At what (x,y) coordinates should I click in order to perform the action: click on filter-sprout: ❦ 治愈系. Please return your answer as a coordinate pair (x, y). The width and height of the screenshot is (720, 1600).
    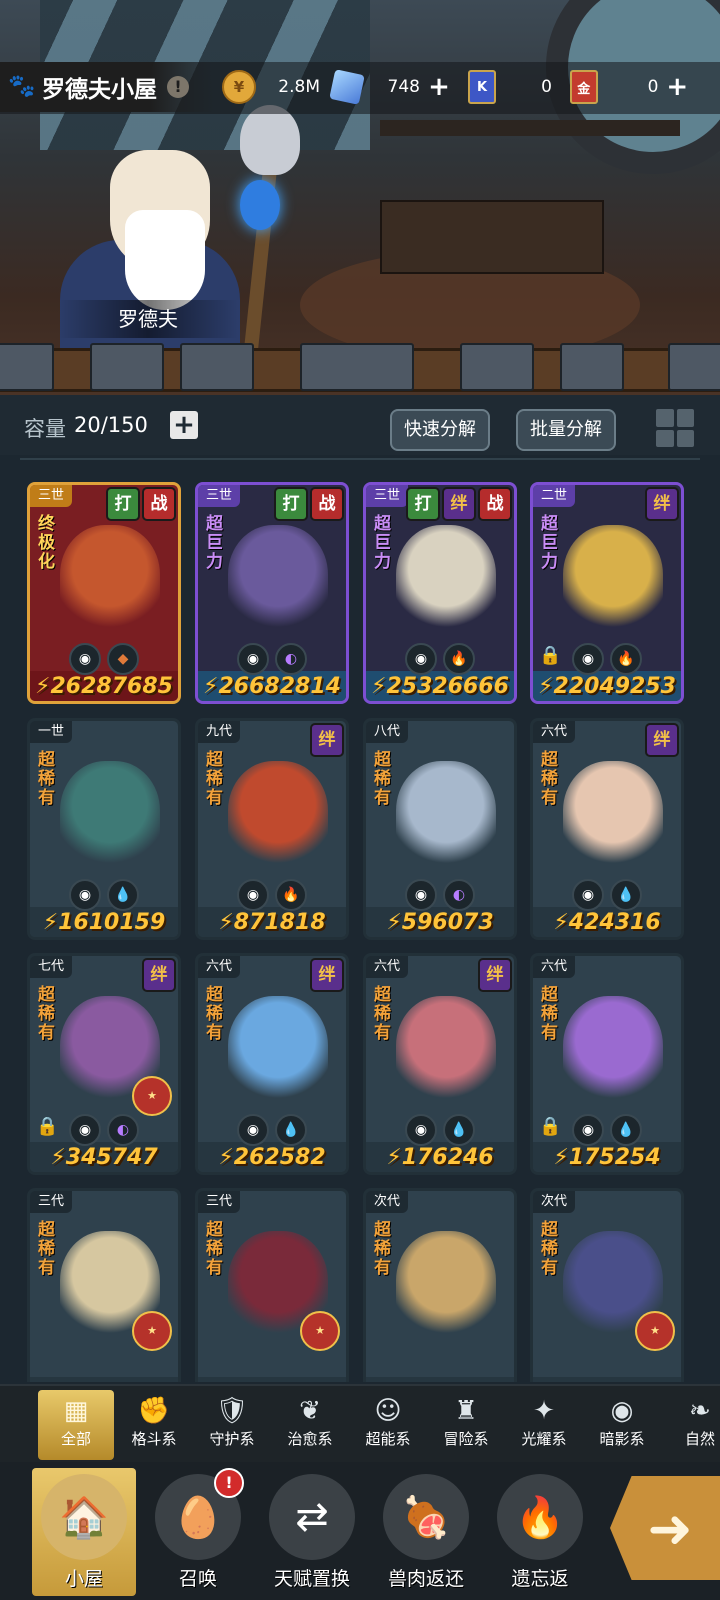
    Looking at the image, I should click on (310, 1425).